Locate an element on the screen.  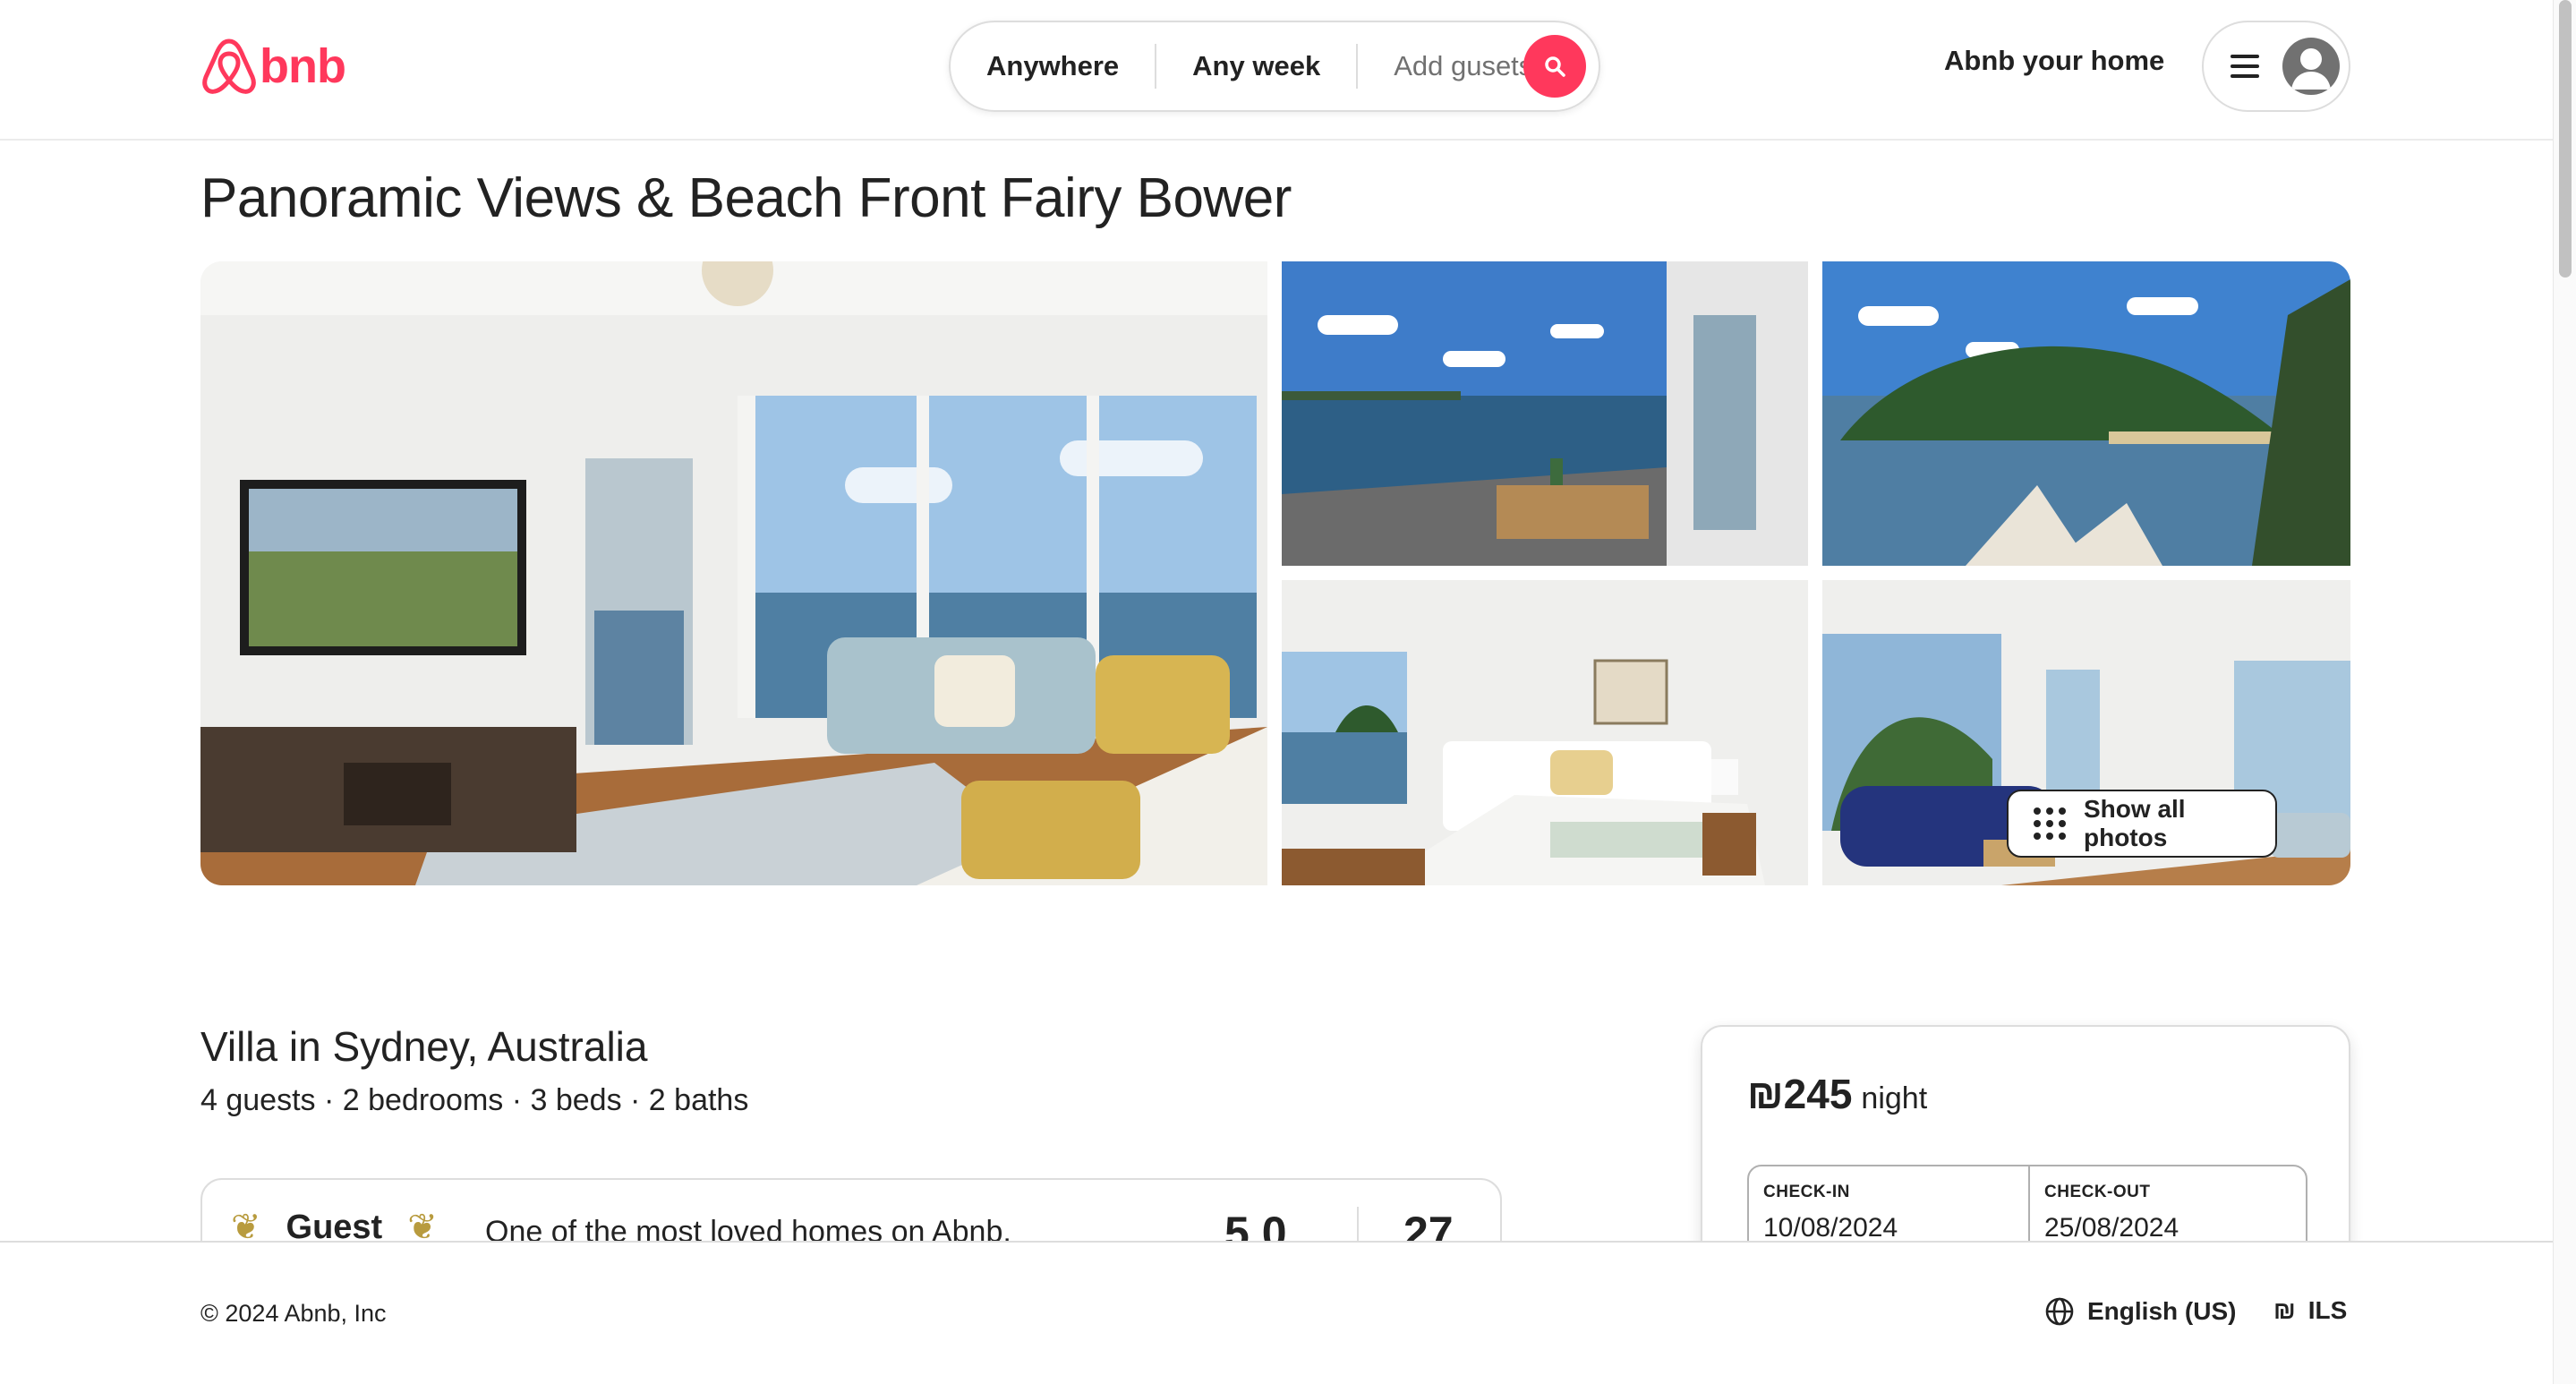
search-icon is located at coordinates (1555, 66).